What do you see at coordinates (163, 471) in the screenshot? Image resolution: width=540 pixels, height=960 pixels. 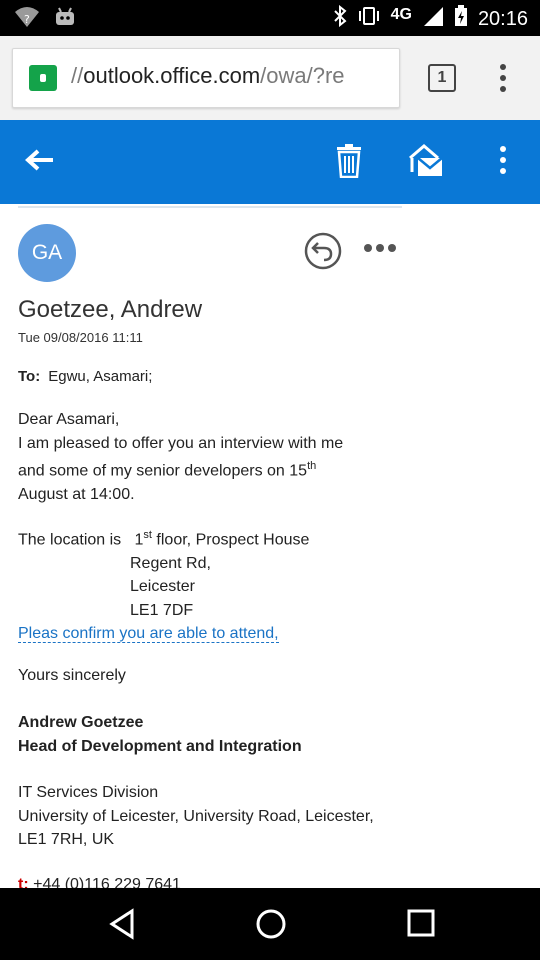 I see `body-line-text: and some of my senior developers on 15` at bounding box center [163, 471].